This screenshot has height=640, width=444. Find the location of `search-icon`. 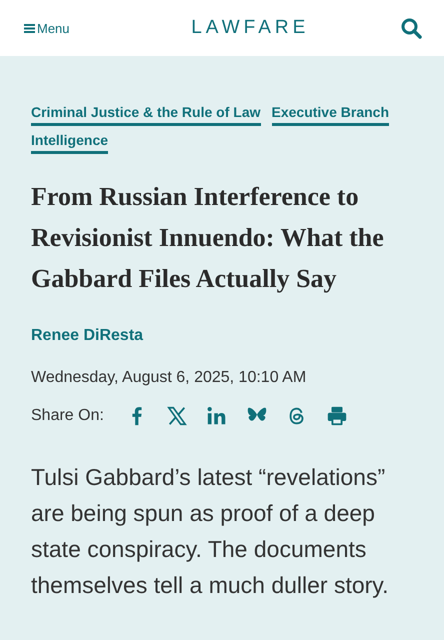

search-icon is located at coordinates (411, 28).